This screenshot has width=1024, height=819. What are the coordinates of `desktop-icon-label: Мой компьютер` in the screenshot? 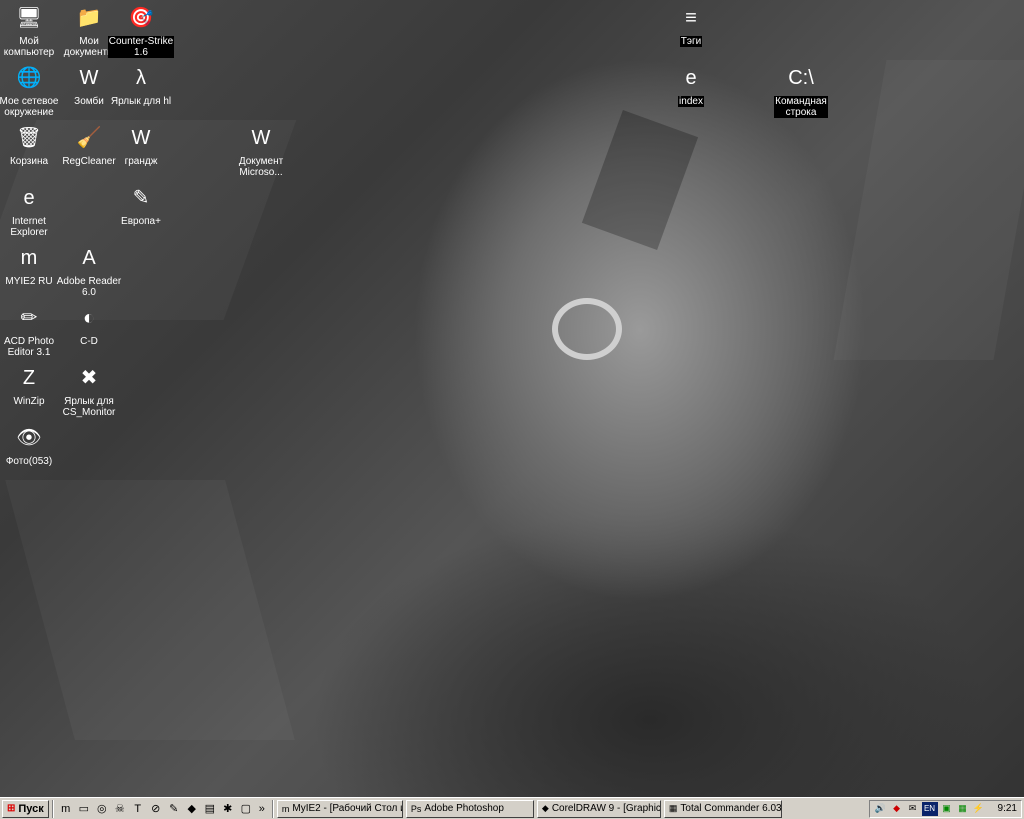 It's located at (29, 47).